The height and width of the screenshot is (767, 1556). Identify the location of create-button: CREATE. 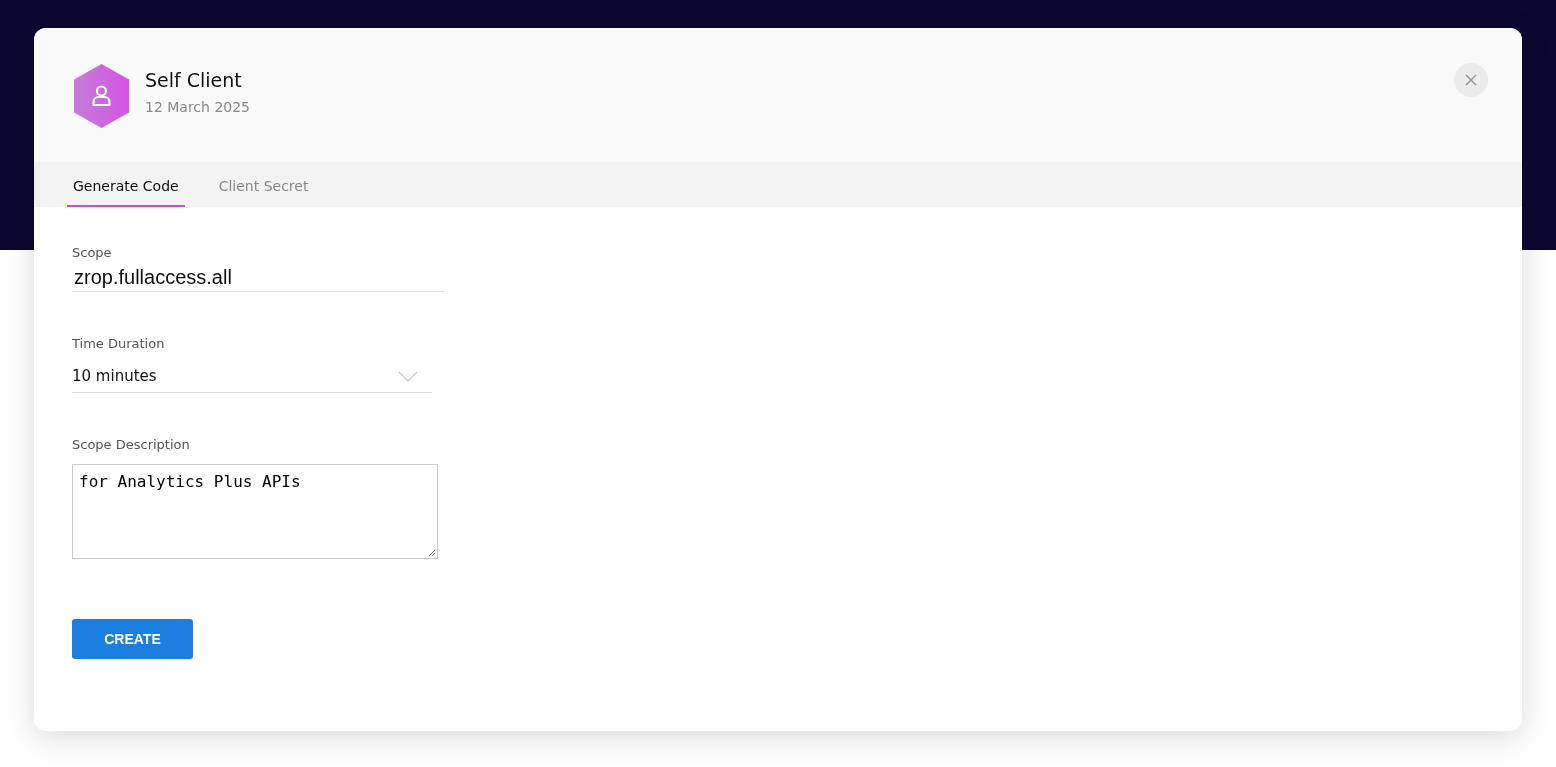
(132, 639).